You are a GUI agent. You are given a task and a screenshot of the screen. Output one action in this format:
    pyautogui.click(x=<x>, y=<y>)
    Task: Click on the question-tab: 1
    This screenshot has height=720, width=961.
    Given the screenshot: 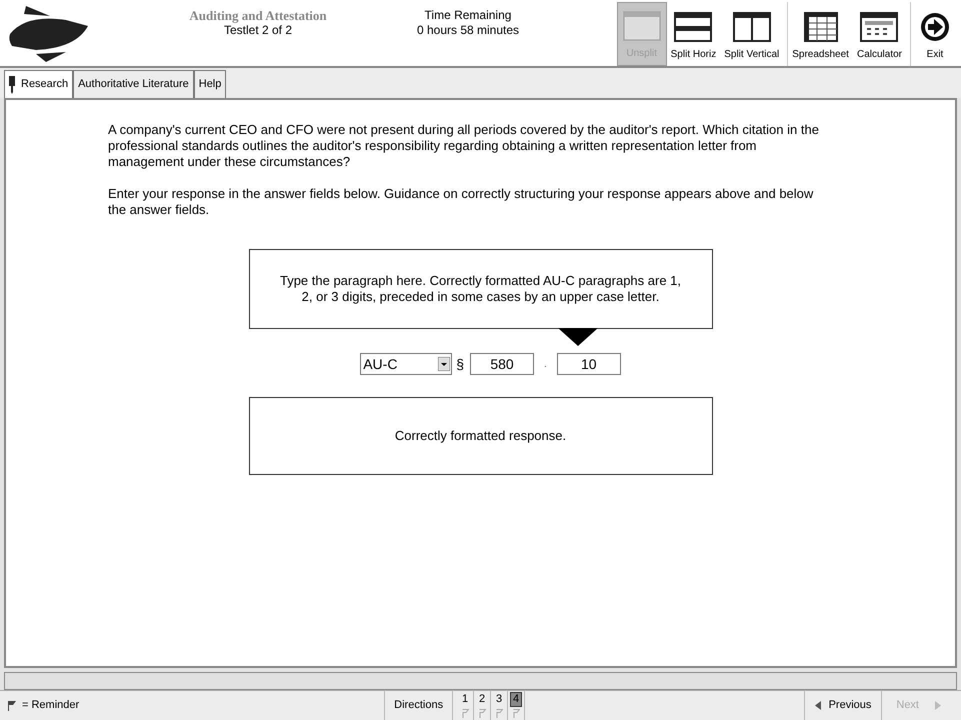 What is the action you would take?
    pyautogui.click(x=465, y=705)
    